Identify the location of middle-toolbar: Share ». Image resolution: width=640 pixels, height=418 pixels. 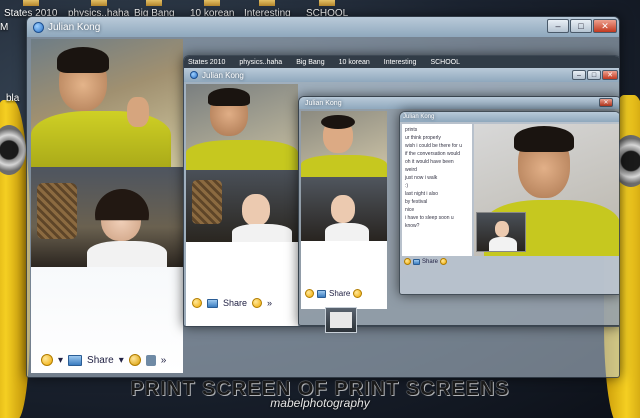
(232, 303).